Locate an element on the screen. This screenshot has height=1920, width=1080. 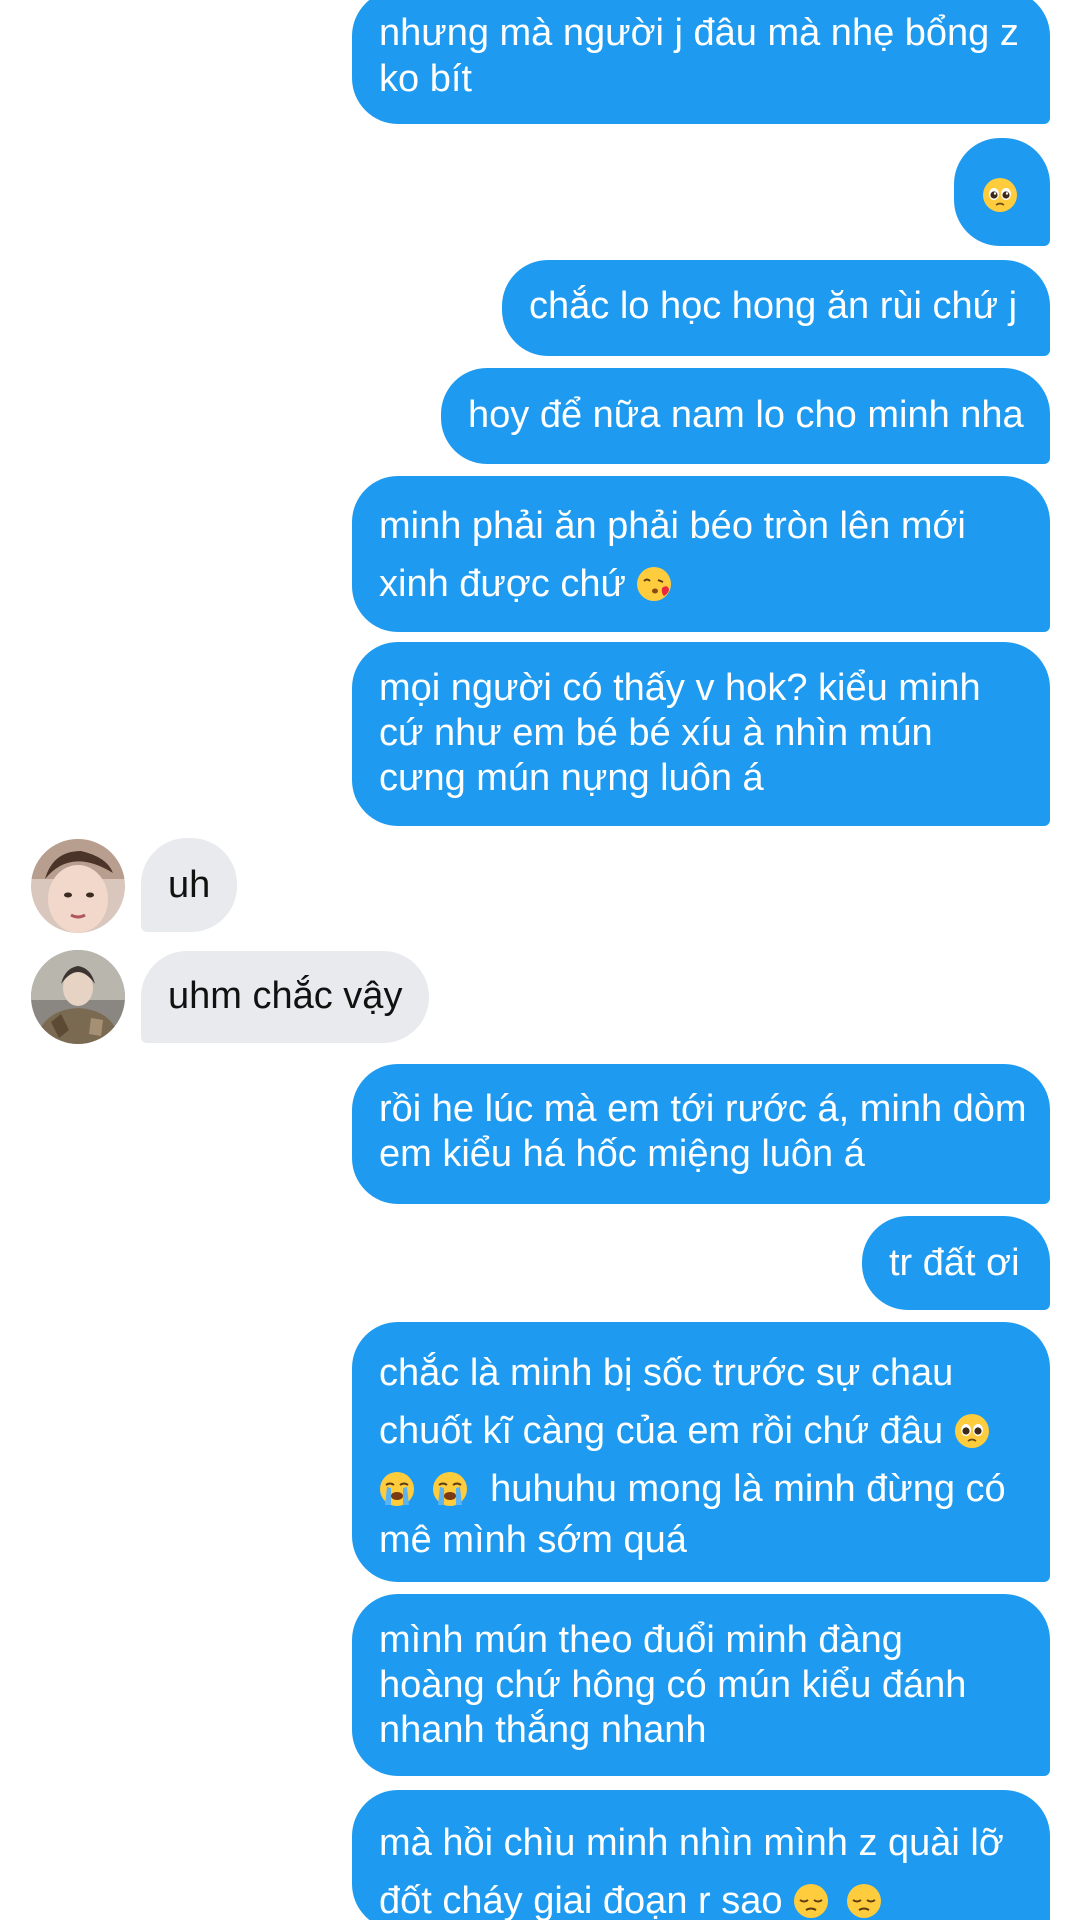
message-text: uhm chắc vậy is located at coordinates (285, 996).